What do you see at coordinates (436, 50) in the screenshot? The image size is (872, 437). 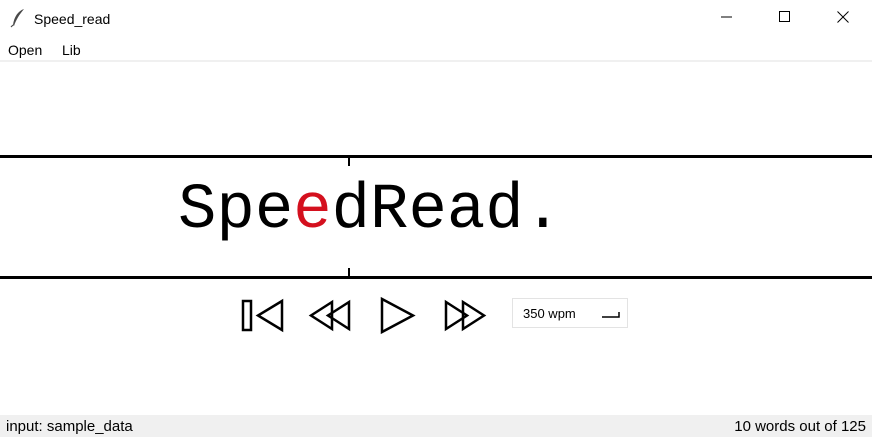 I see `menu-bar: Open Lib` at bounding box center [436, 50].